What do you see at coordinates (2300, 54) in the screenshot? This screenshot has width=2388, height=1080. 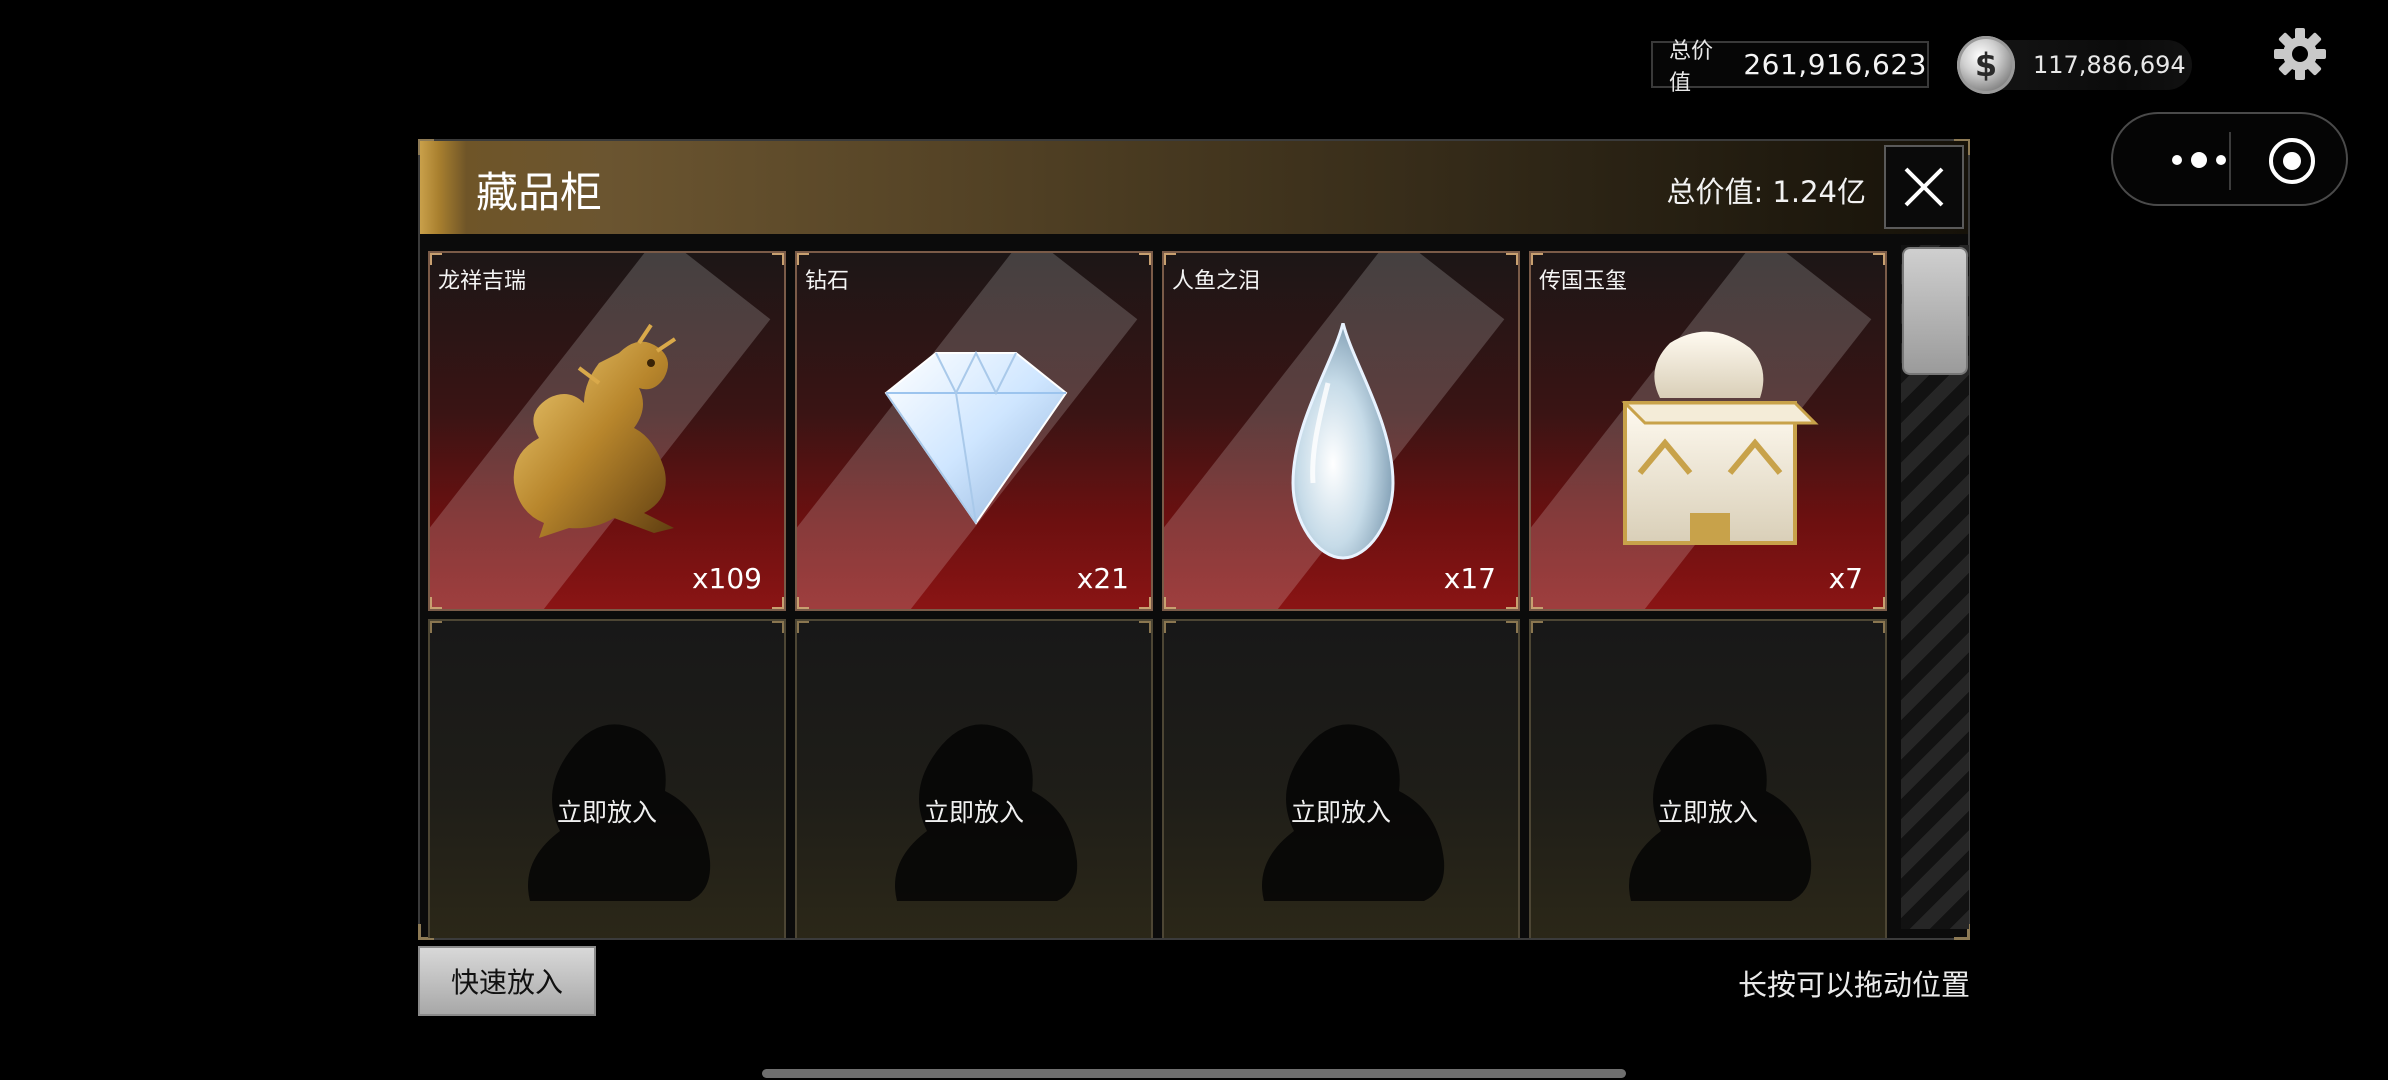 I see `gear-icon` at bounding box center [2300, 54].